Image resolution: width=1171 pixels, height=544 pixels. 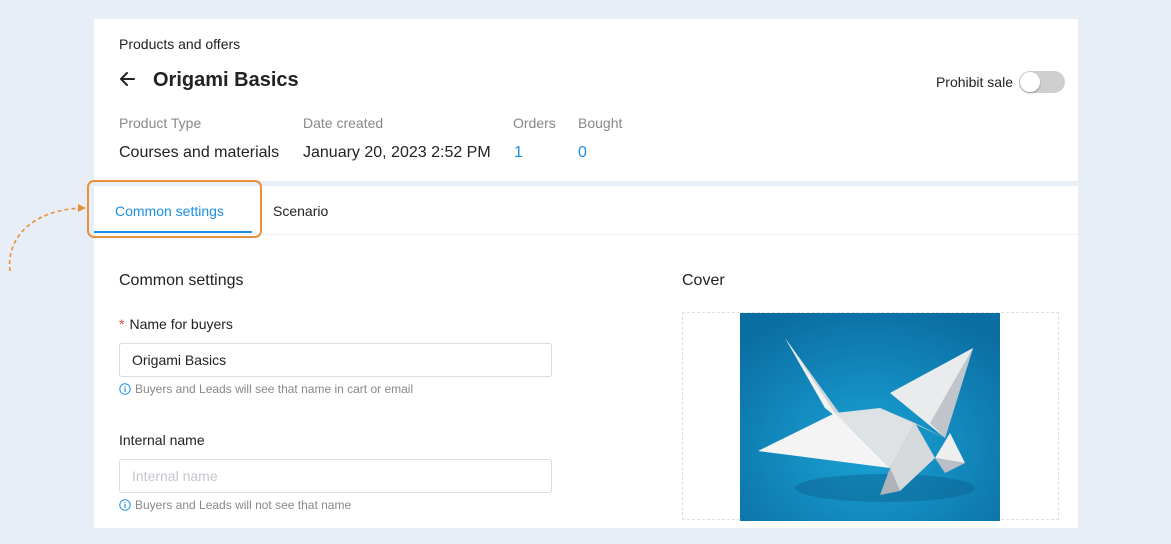 What do you see at coordinates (179, 44) in the screenshot?
I see `breadcrumb: Products and offers` at bounding box center [179, 44].